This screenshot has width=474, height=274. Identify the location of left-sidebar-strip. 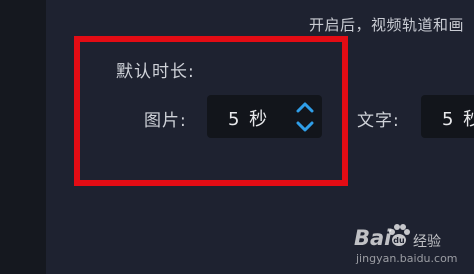
(23, 137).